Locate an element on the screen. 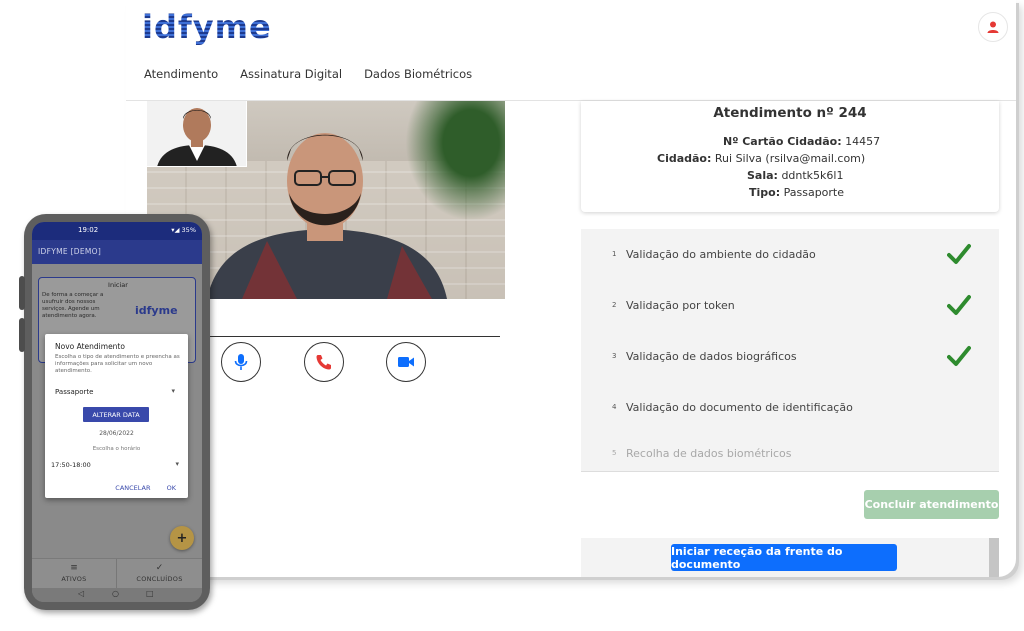 The height and width of the screenshot is (631, 1024). tab-concluidos: ✓ CONCLUÍDOS is located at coordinates (159, 574).